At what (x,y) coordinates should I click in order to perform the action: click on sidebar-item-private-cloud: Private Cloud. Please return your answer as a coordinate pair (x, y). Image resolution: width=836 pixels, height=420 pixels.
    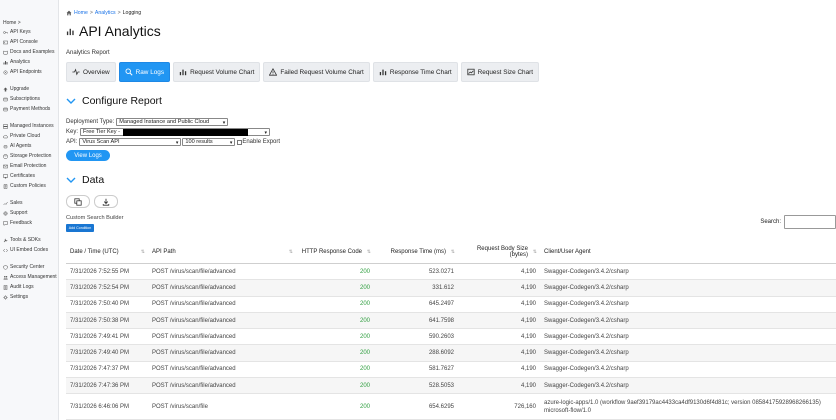
    Looking at the image, I should click on (29, 136).